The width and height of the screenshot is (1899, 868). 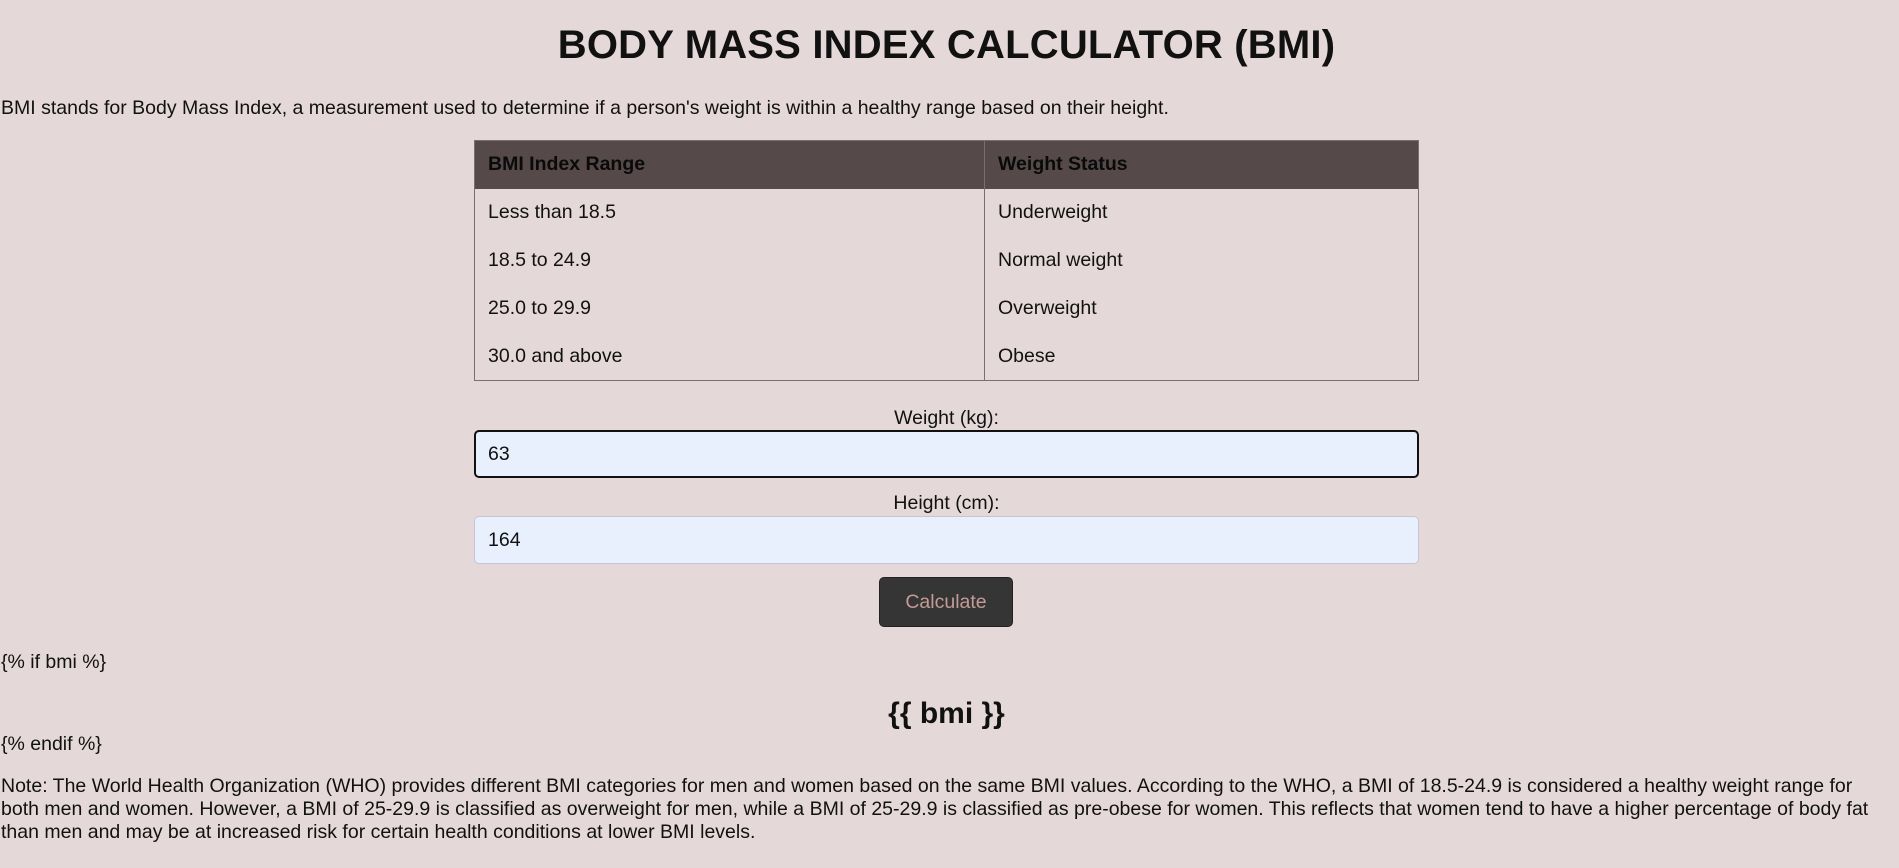 What do you see at coordinates (729, 212) in the screenshot?
I see `bmi-range-cell: Less than 18.5` at bounding box center [729, 212].